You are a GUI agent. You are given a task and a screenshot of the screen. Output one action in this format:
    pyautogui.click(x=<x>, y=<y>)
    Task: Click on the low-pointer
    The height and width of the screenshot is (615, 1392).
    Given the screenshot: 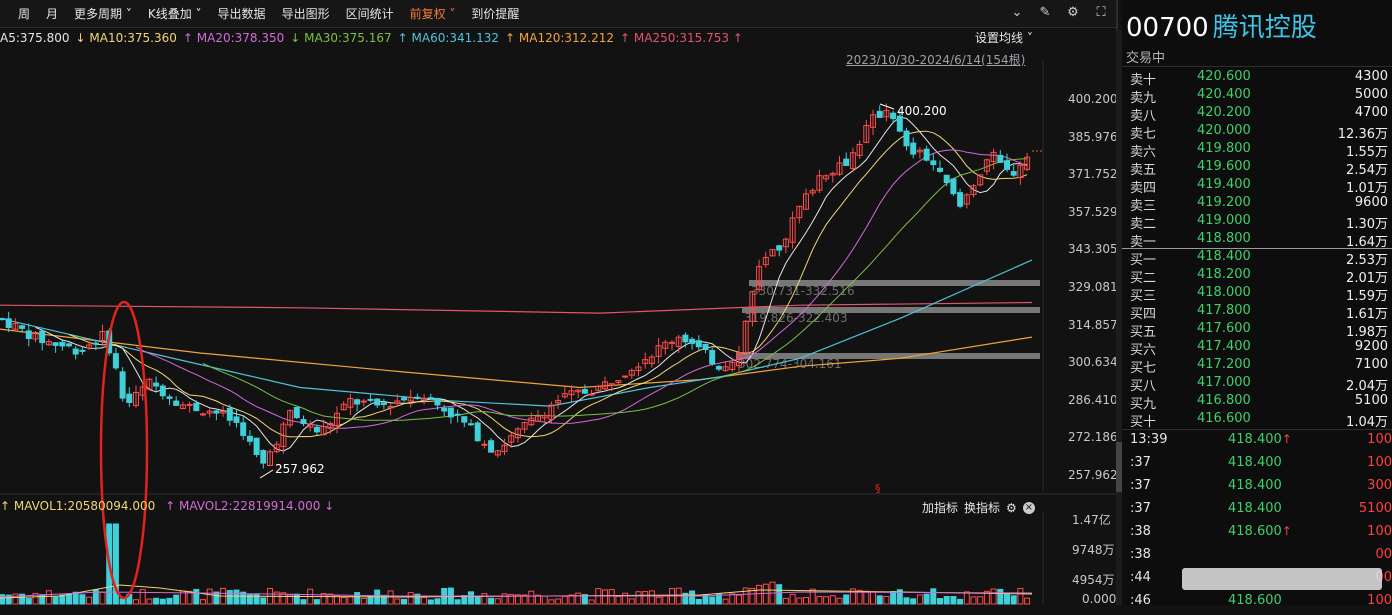 What is the action you would take?
    pyautogui.click(x=266, y=474)
    